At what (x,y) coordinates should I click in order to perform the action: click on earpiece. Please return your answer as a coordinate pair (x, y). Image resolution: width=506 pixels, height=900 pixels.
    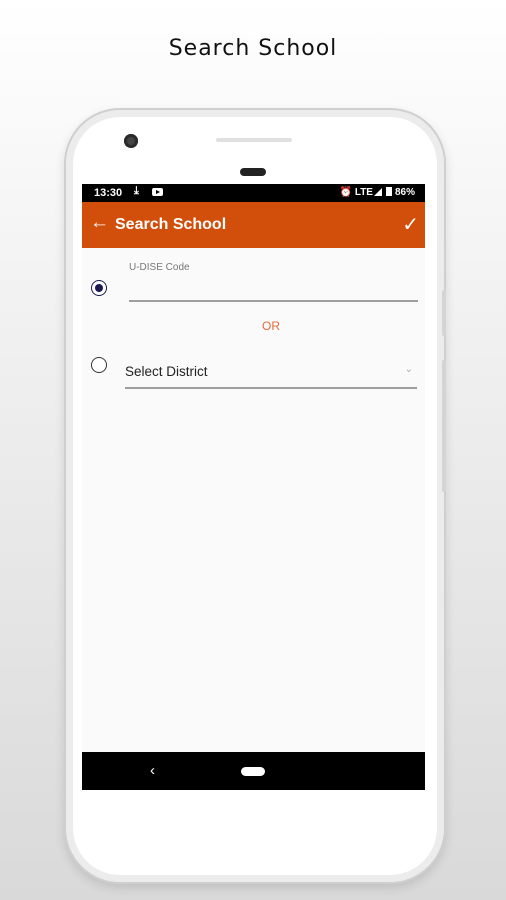
    Looking at the image, I should click on (253, 172).